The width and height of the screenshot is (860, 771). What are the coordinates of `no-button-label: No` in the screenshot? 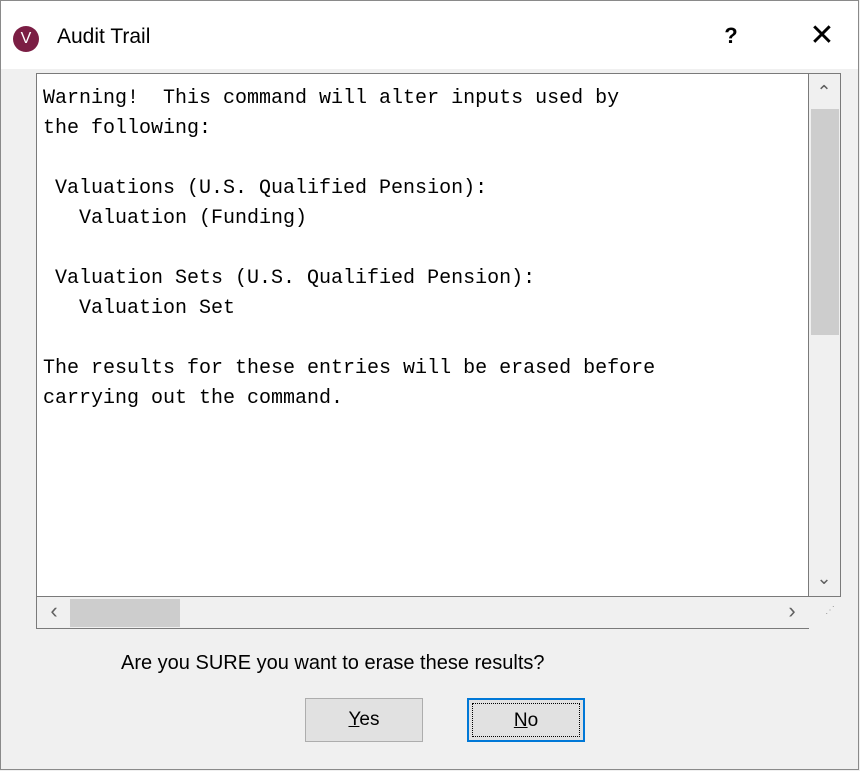 It's located at (526, 720).